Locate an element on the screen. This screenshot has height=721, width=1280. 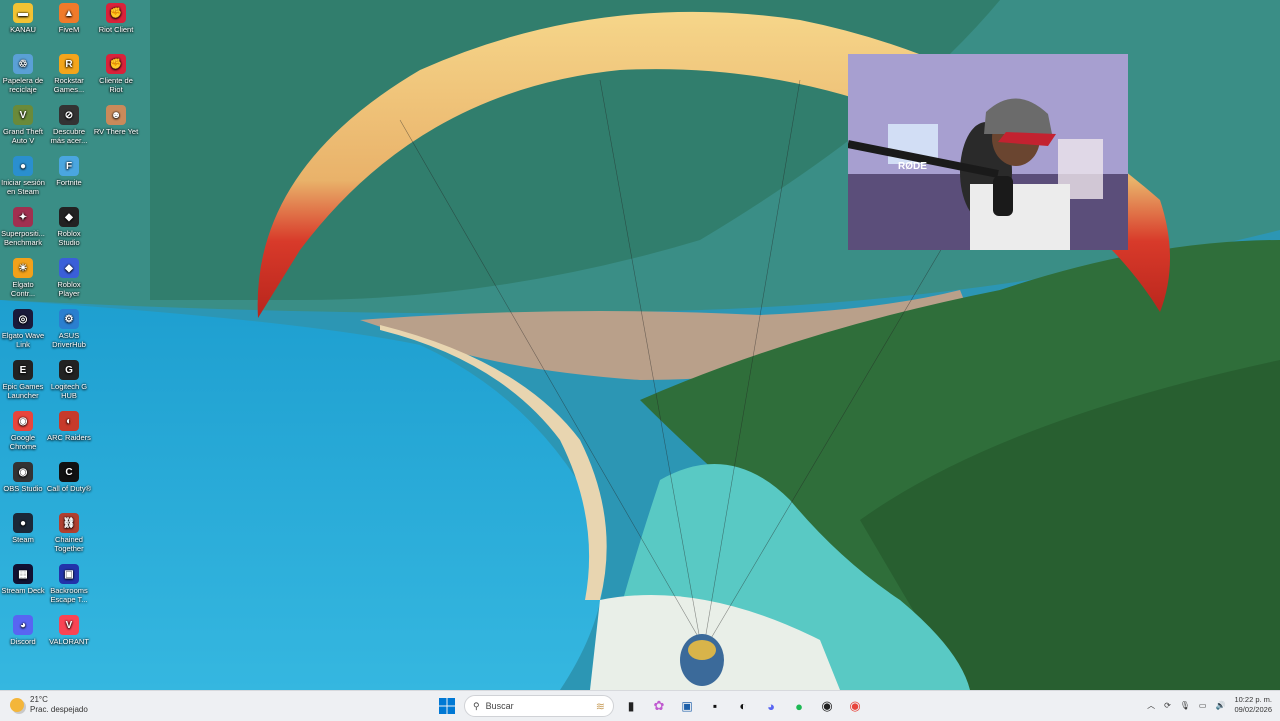
desktop-icon-rv-there-yet: ☻ RV There Yet is located at coordinates (116, 119).